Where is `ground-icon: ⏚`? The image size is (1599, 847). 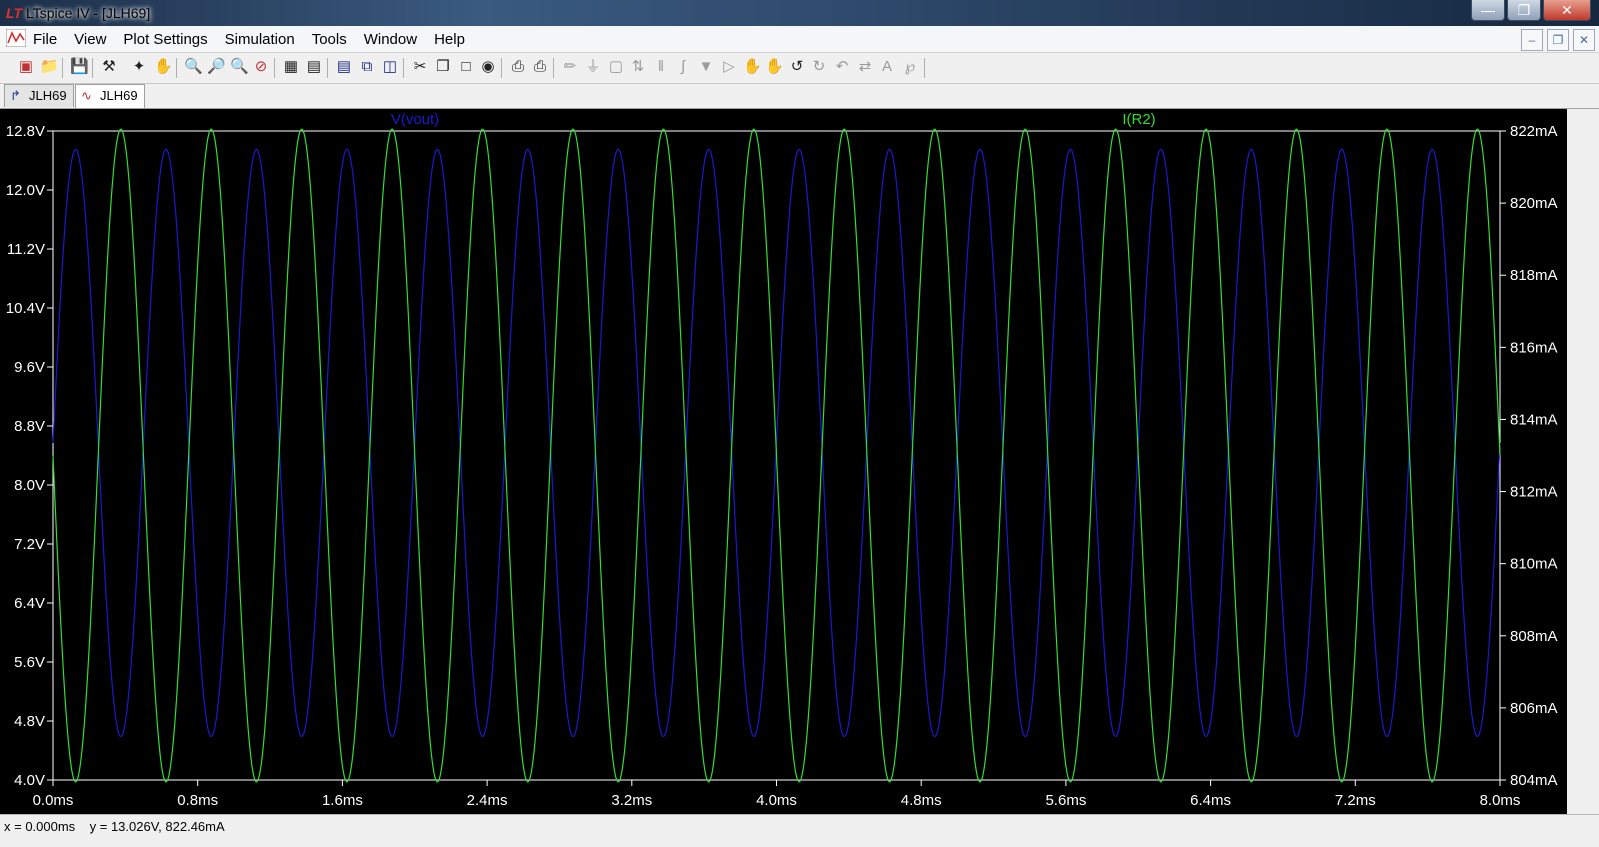 ground-icon: ⏚ is located at coordinates (593, 67).